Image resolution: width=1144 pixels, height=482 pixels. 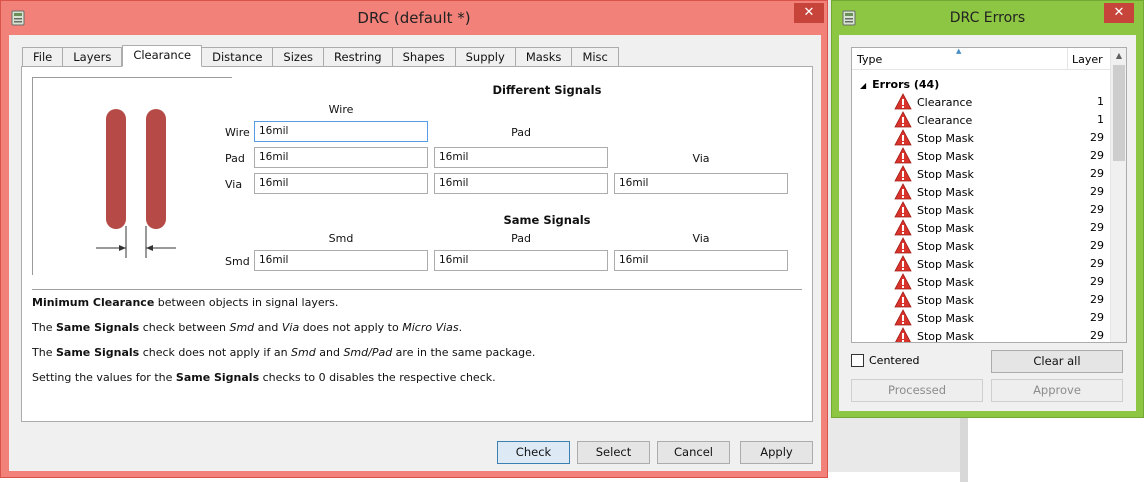 What do you see at coordinates (341, 183) in the screenshot?
I see `via-wire-field: 16mil` at bounding box center [341, 183].